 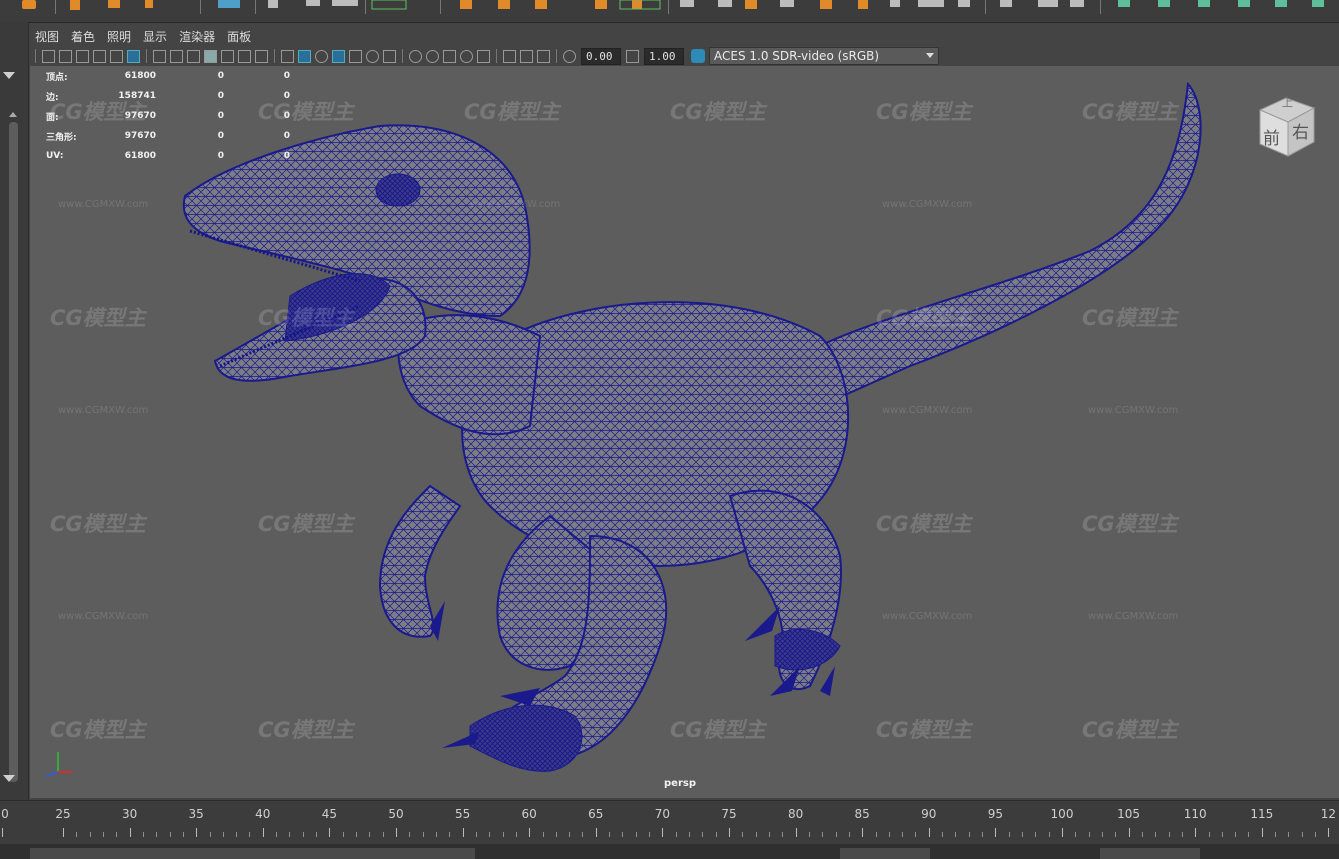 I want to click on playback-field, so click(x=885, y=853).